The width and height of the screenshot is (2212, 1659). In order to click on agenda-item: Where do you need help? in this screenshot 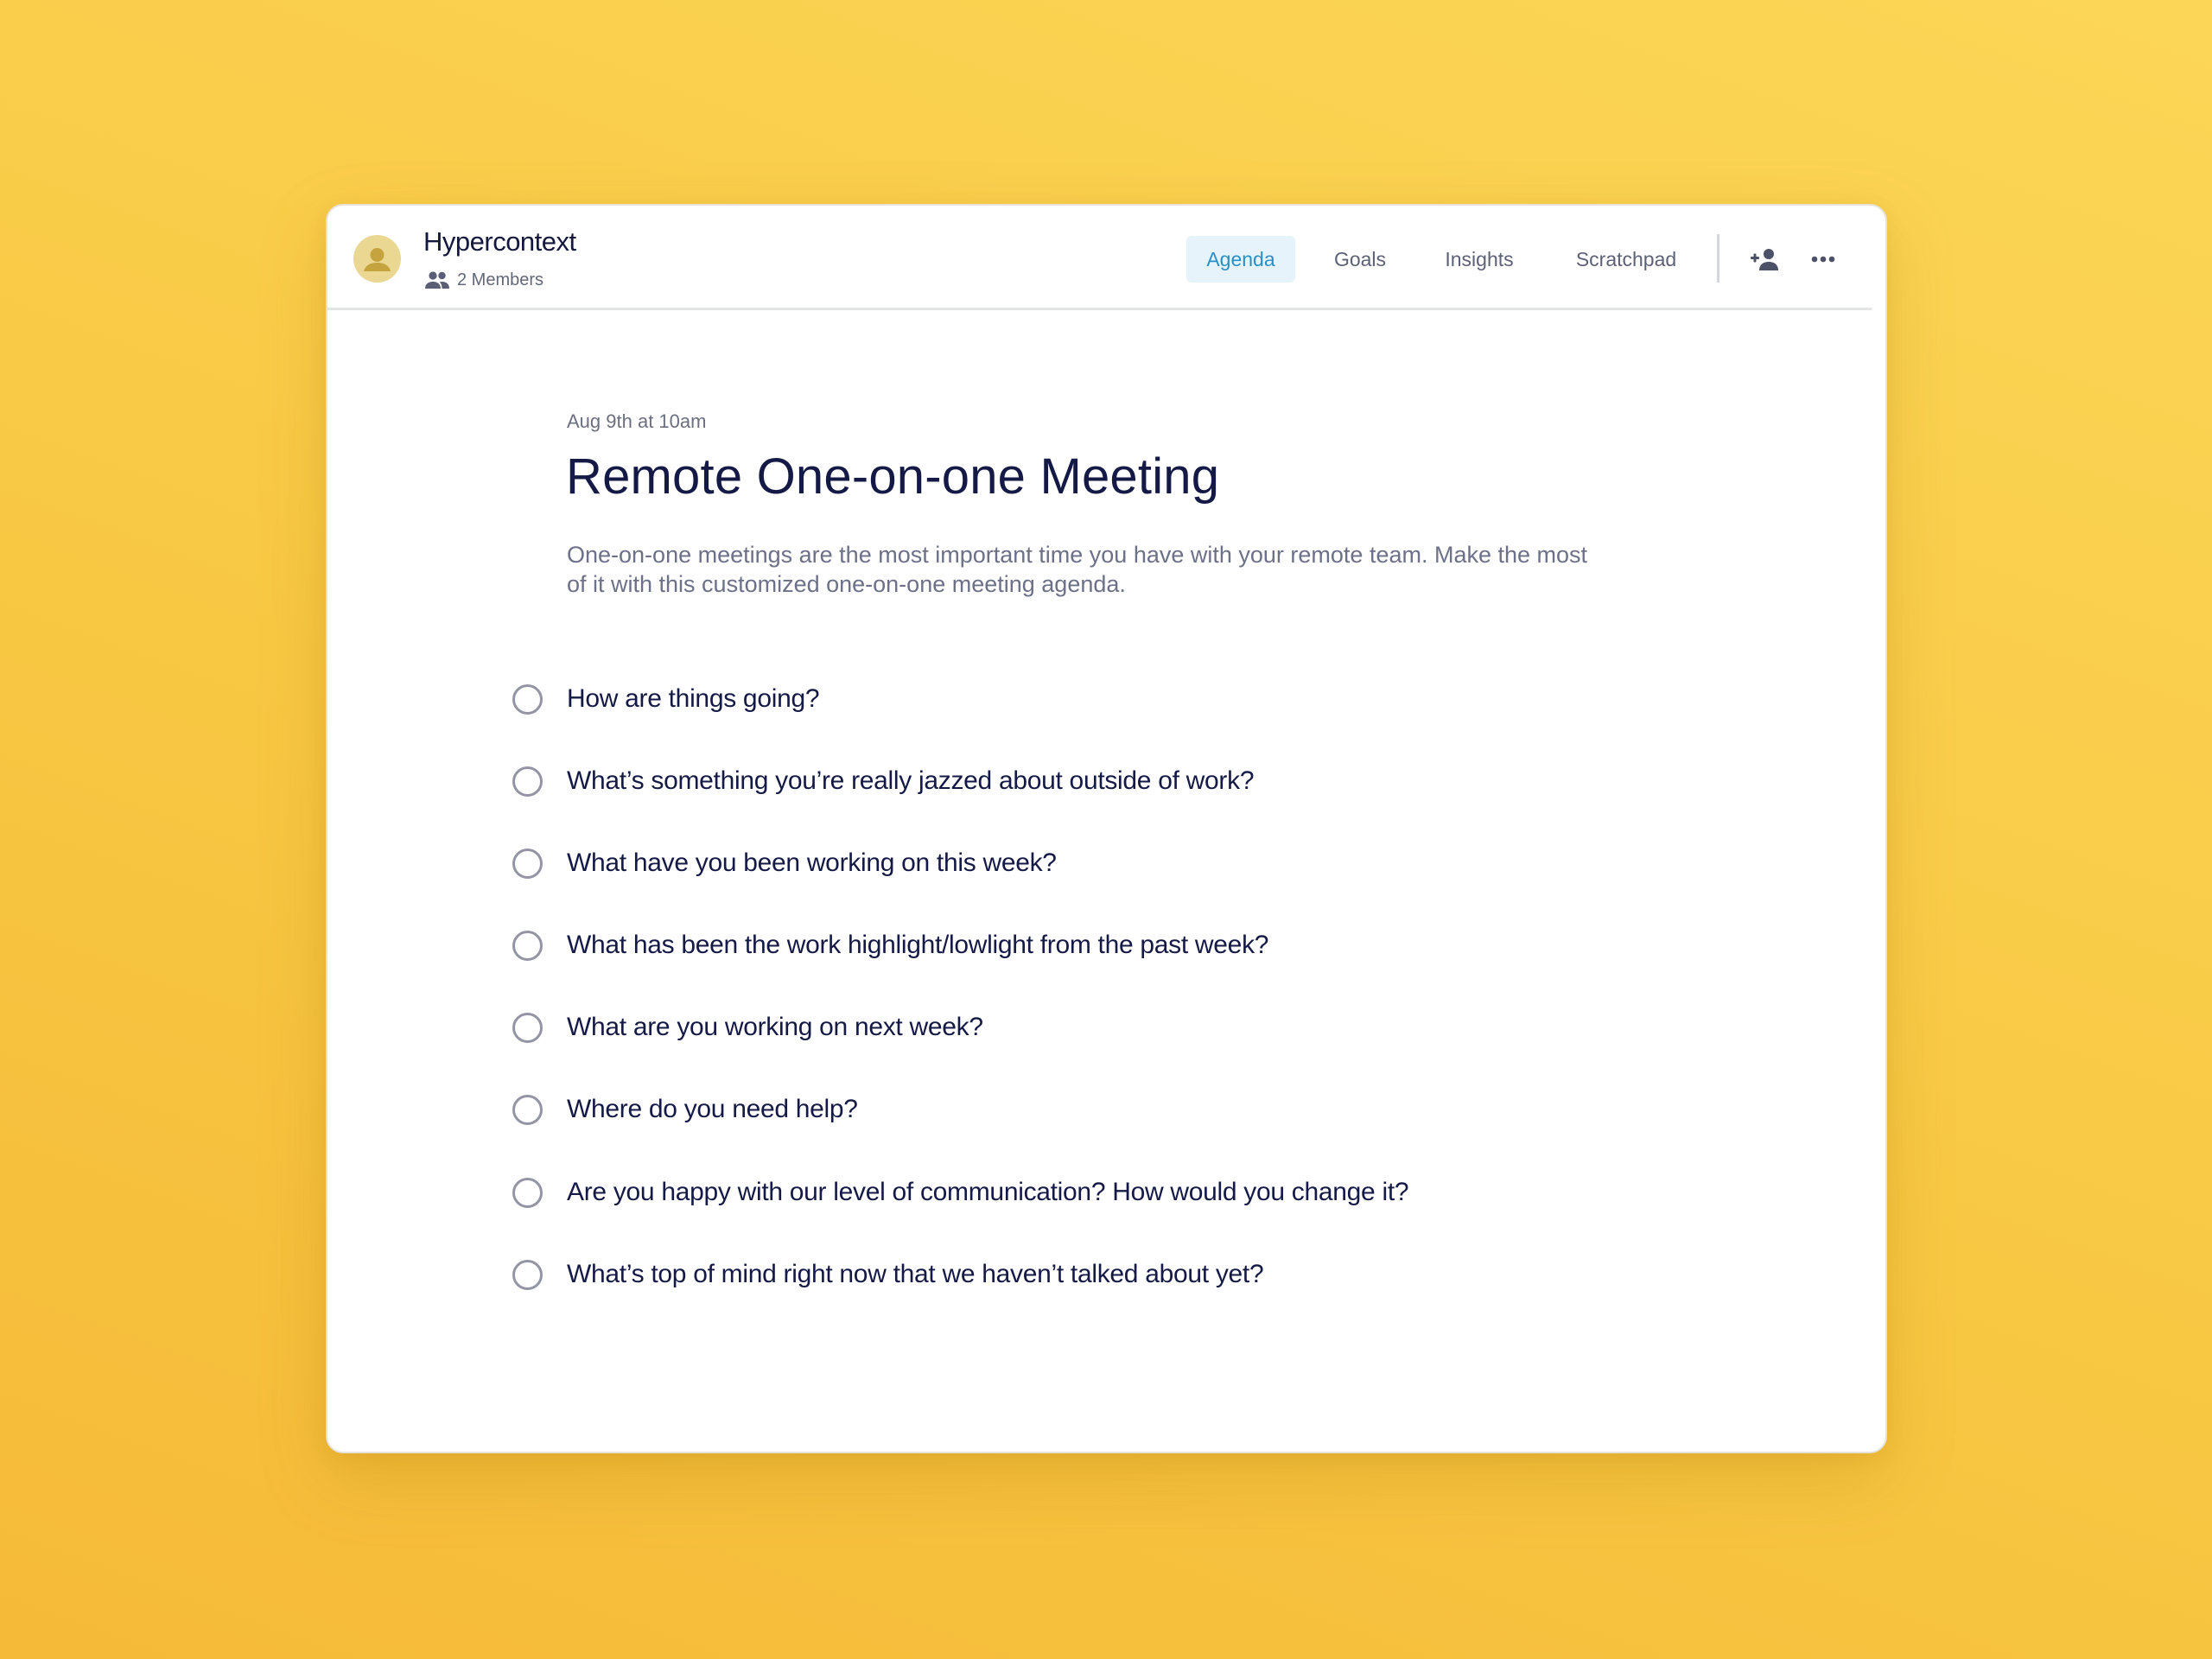, I will do `click(685, 1109)`.